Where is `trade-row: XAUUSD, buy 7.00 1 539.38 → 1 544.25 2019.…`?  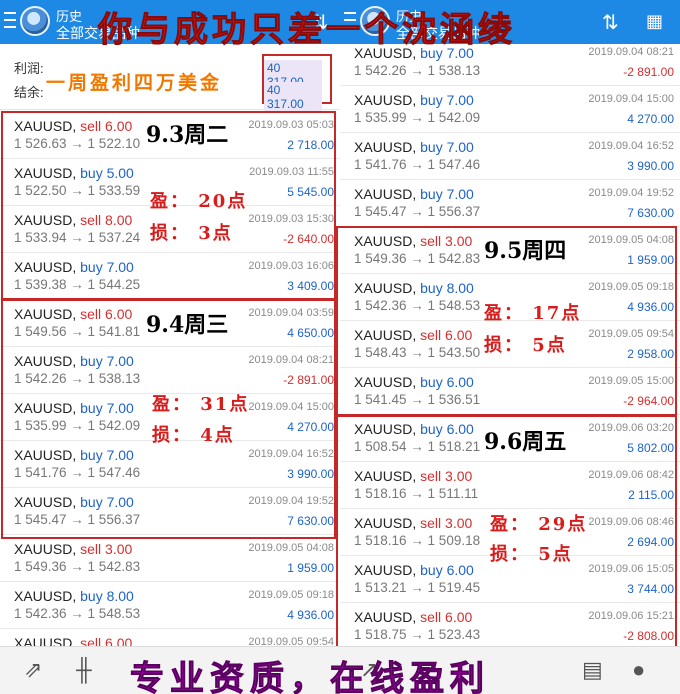 trade-row: XAUUSD, buy 7.00 1 539.38 → 1 544.25 2019.… is located at coordinates (170, 276).